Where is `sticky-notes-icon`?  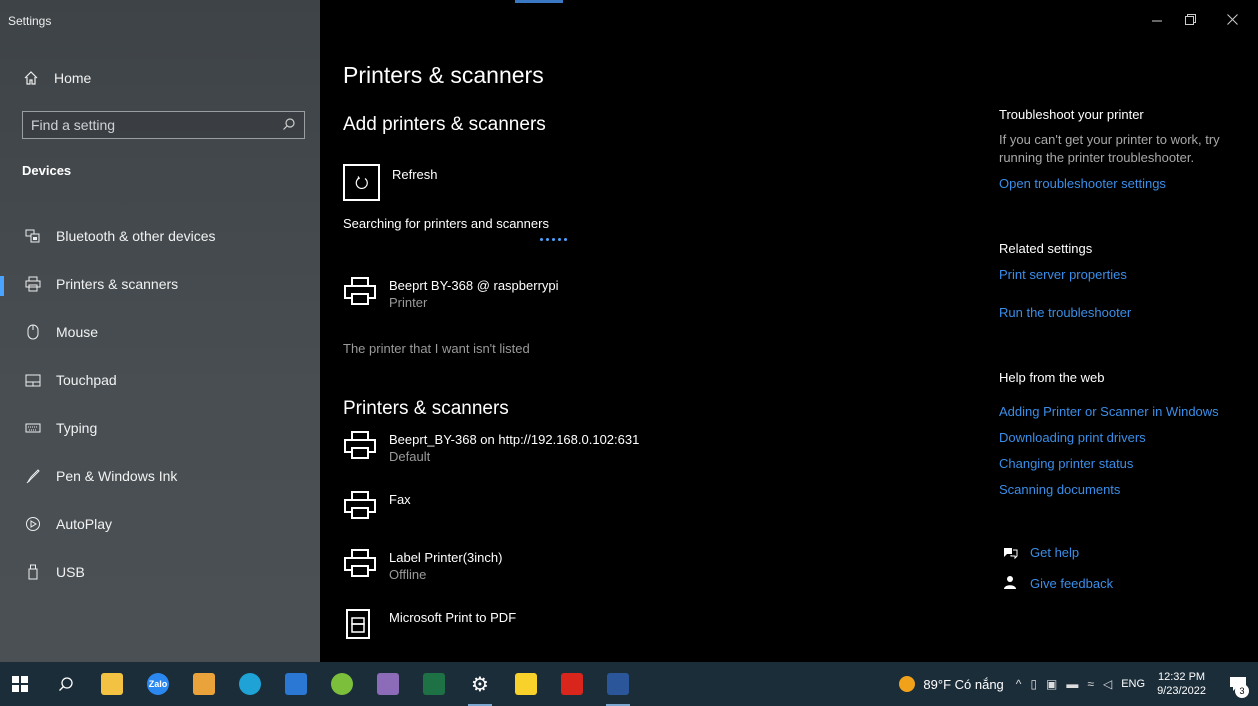 sticky-notes-icon is located at coordinates (526, 684).